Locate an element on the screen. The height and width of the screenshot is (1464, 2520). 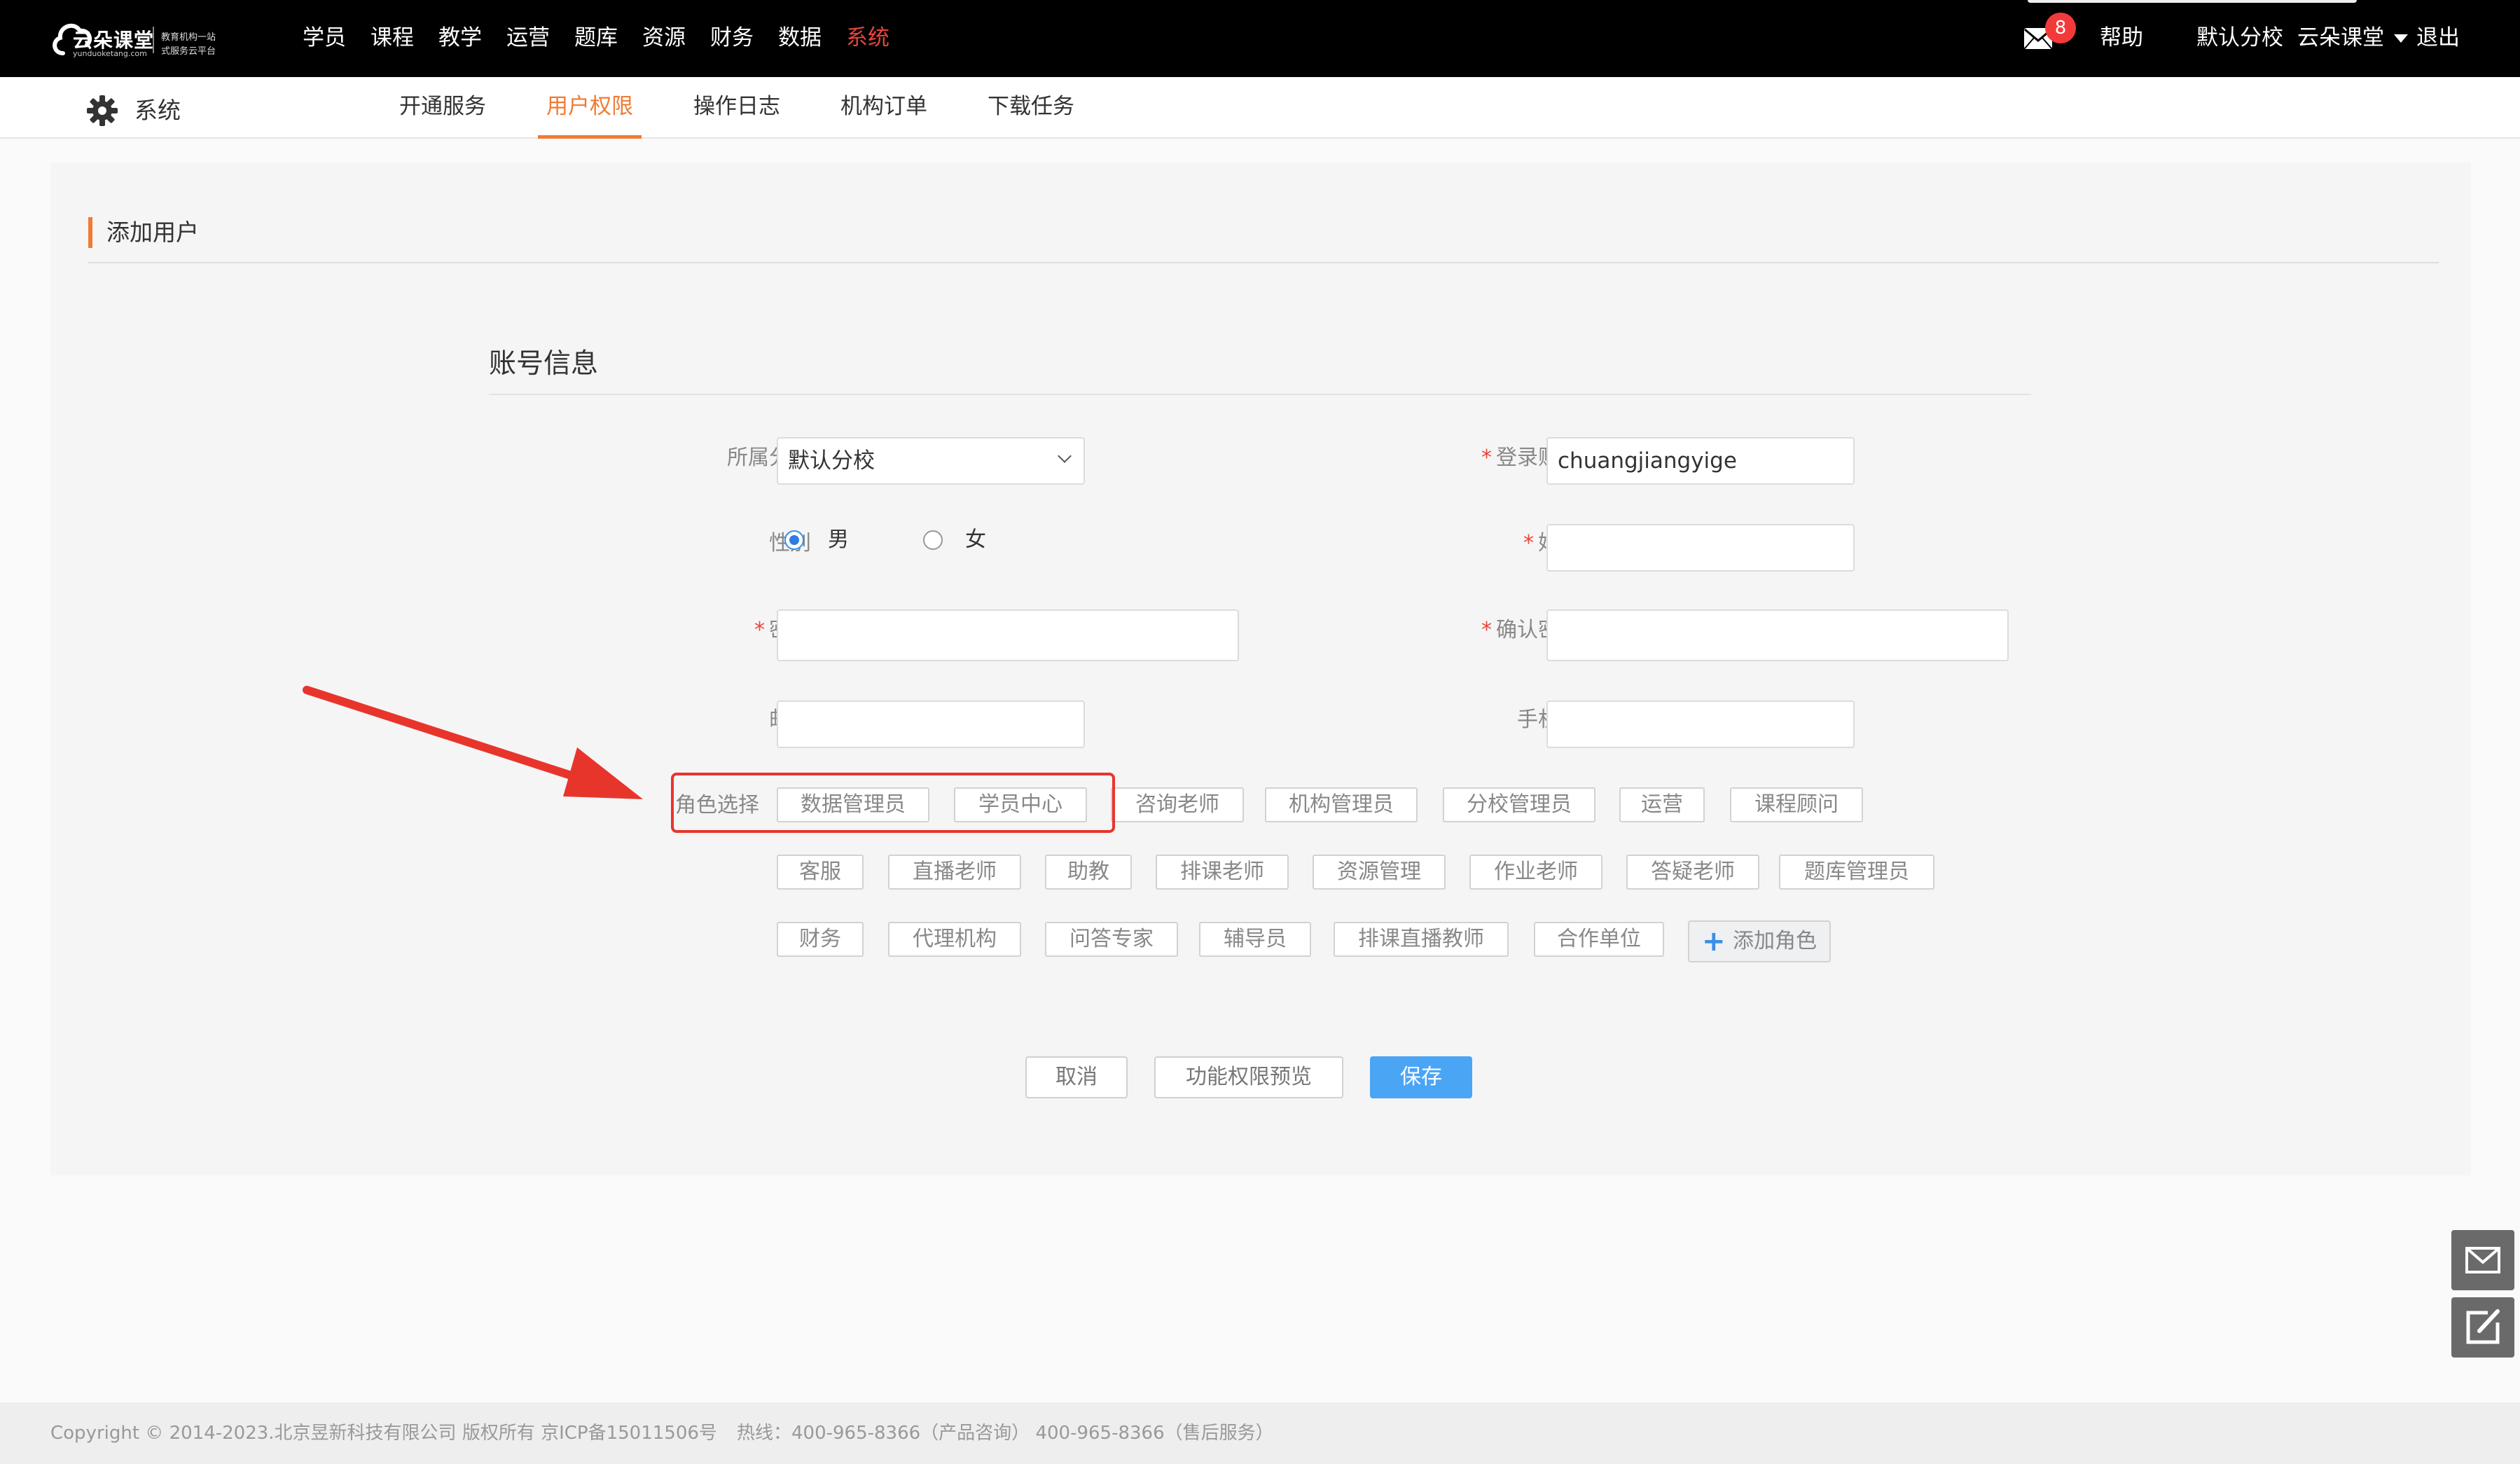
mail-icon is located at coordinates (2482, 1260).